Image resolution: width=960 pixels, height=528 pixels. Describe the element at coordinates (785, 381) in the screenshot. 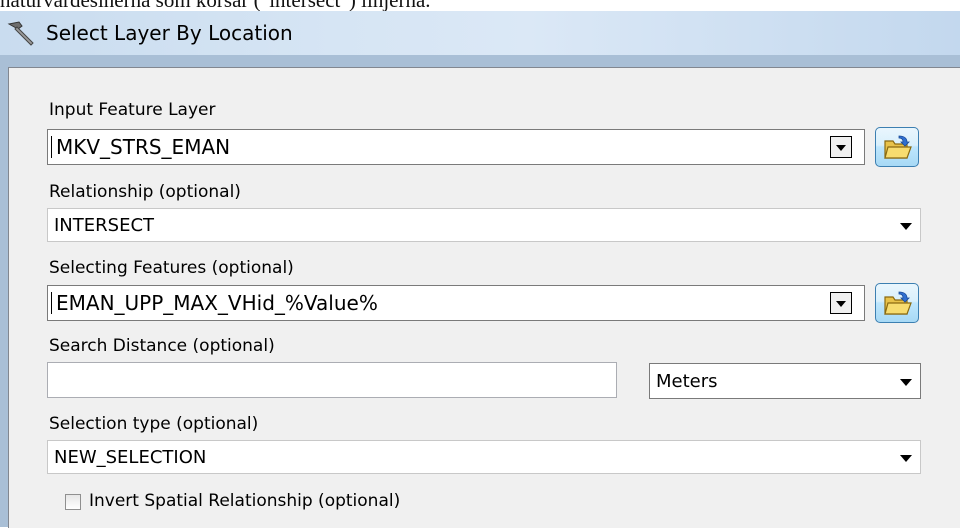

I see `distance-unit-select: Meters` at that location.